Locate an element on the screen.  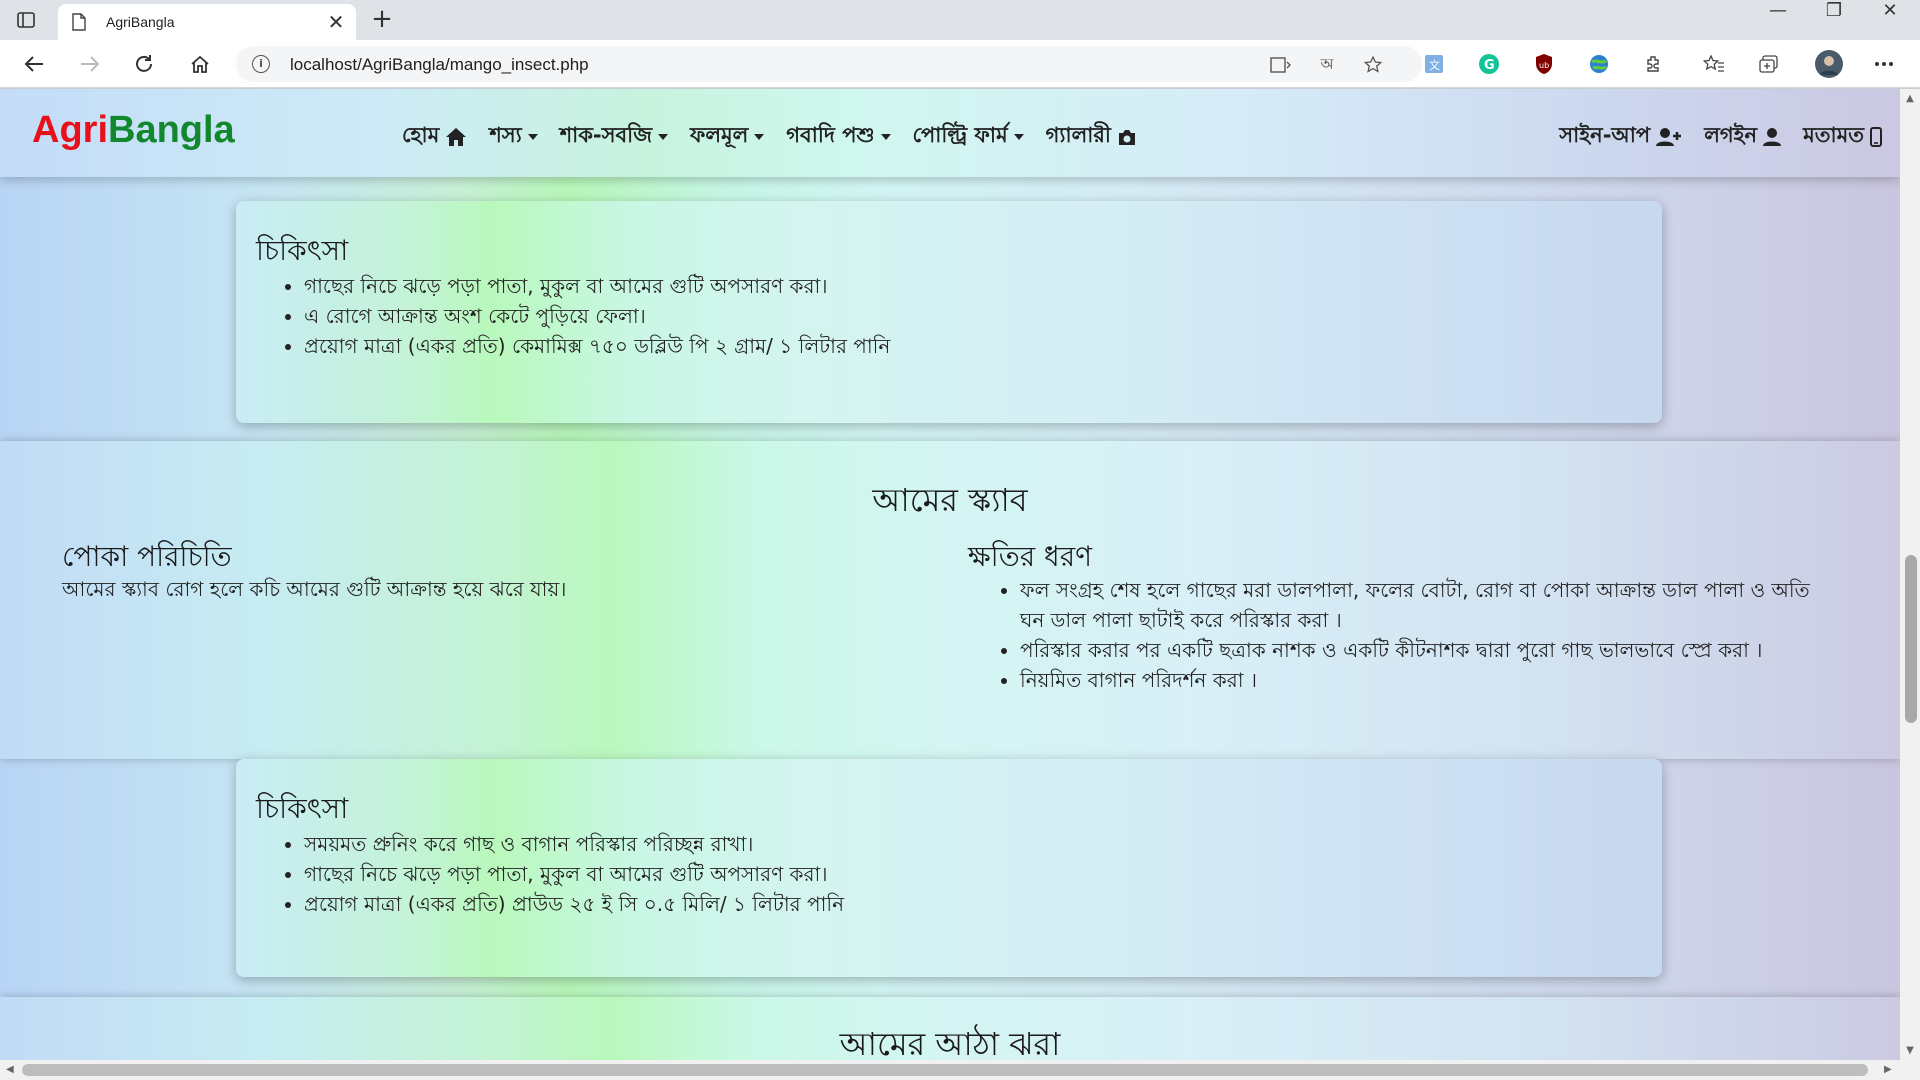
nav-fruits-label: ফলমূল is located at coordinates (719, 135).